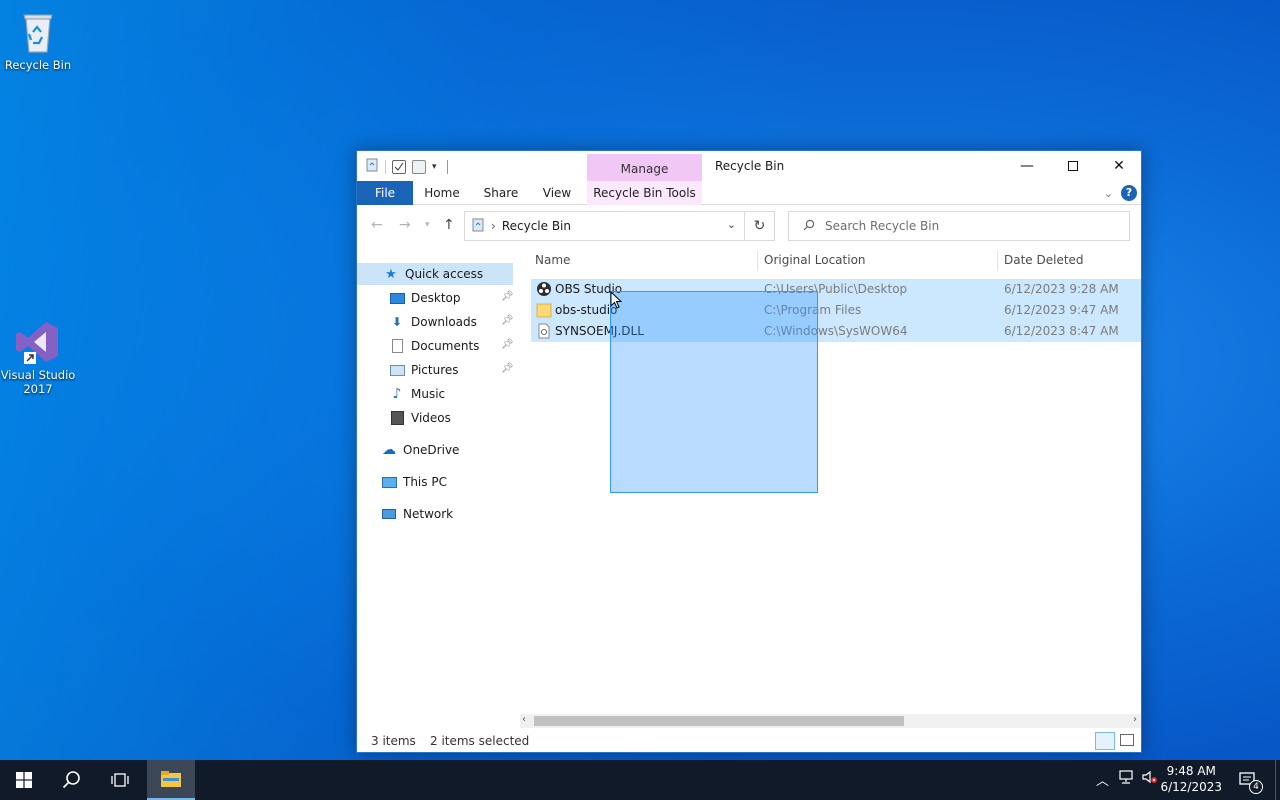 The image size is (1280, 800). What do you see at coordinates (397, 298) in the screenshot?
I see `desktop-icon` at bounding box center [397, 298].